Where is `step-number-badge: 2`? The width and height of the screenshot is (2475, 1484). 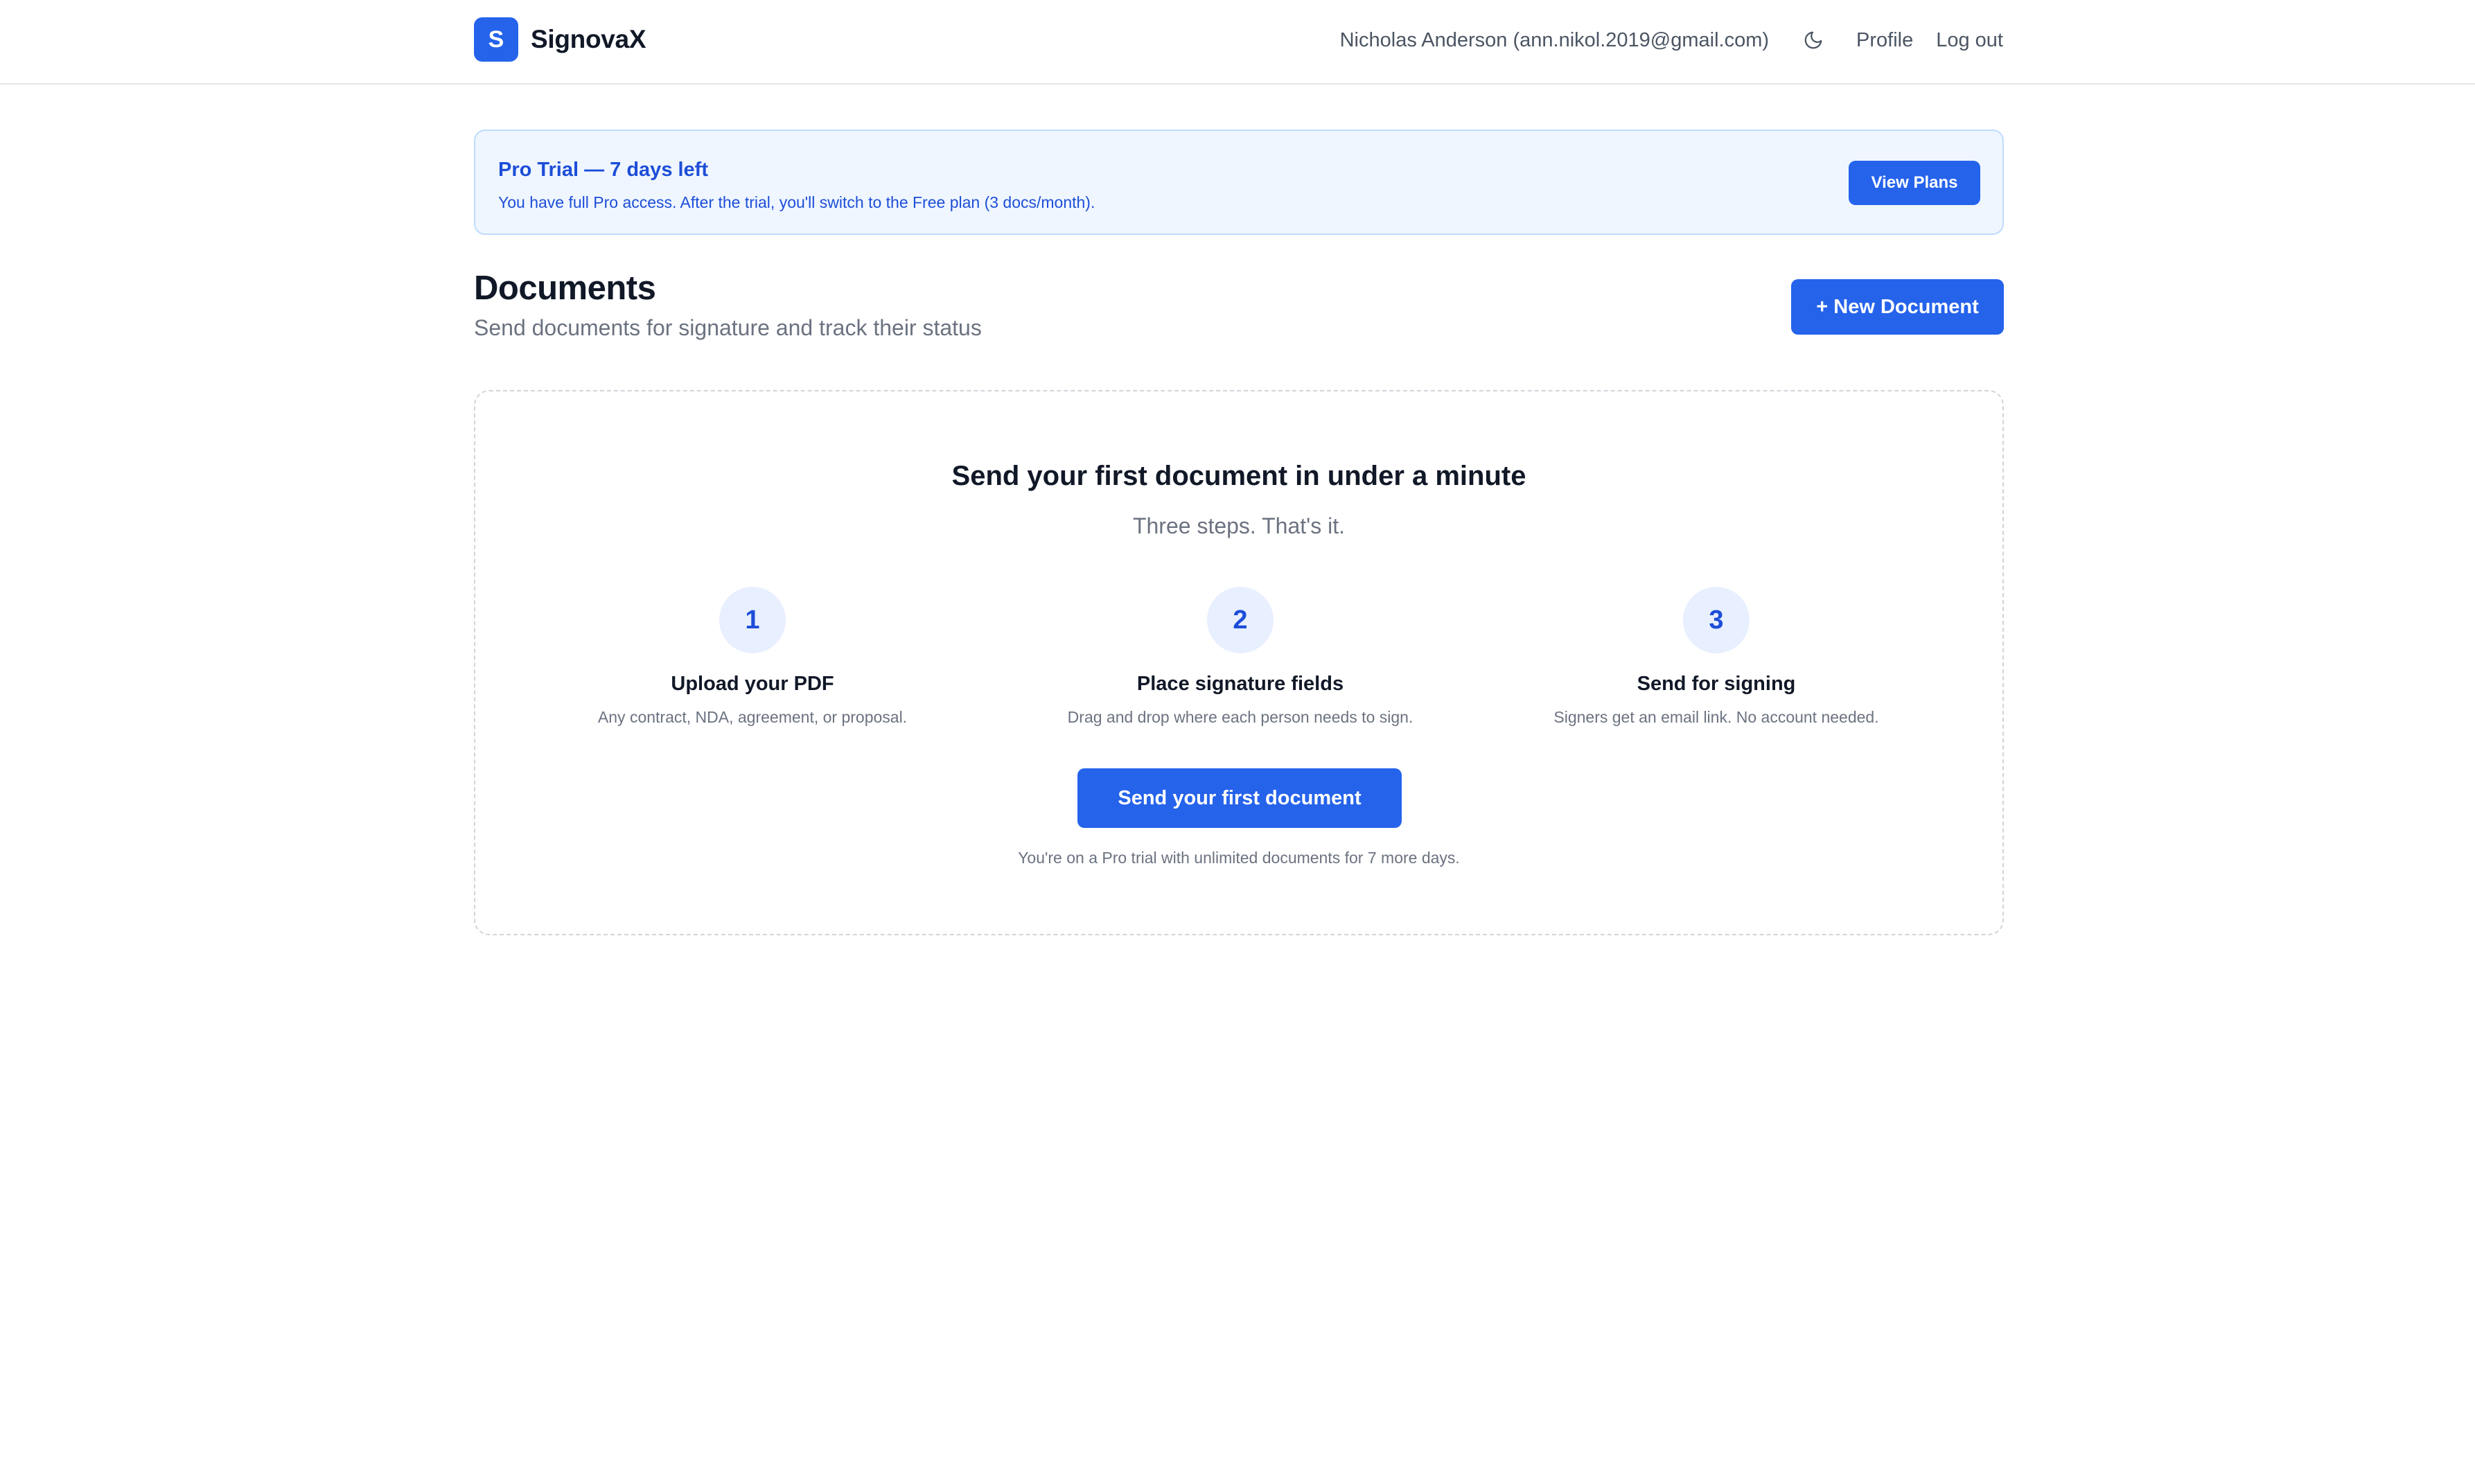 step-number-badge: 2 is located at coordinates (1240, 620).